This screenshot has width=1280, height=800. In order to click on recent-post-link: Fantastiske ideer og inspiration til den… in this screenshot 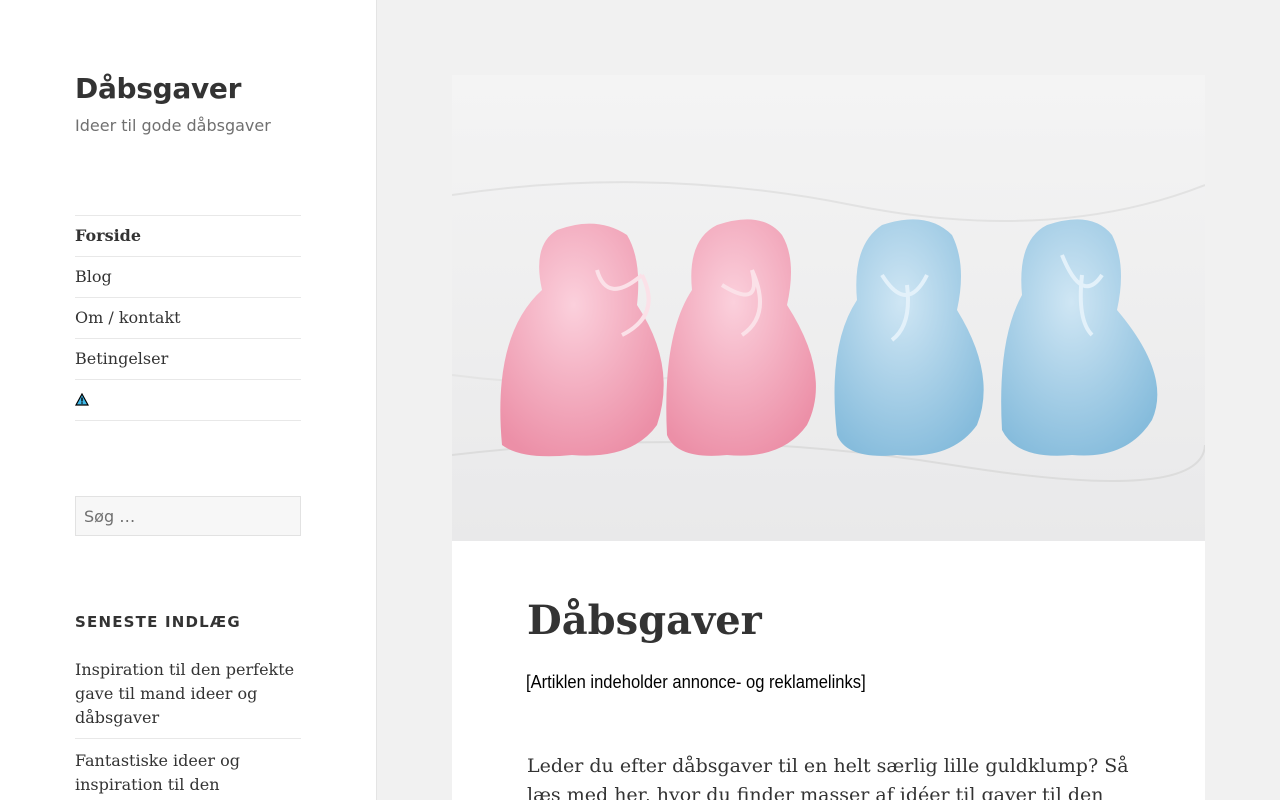, I will do `click(188, 774)`.